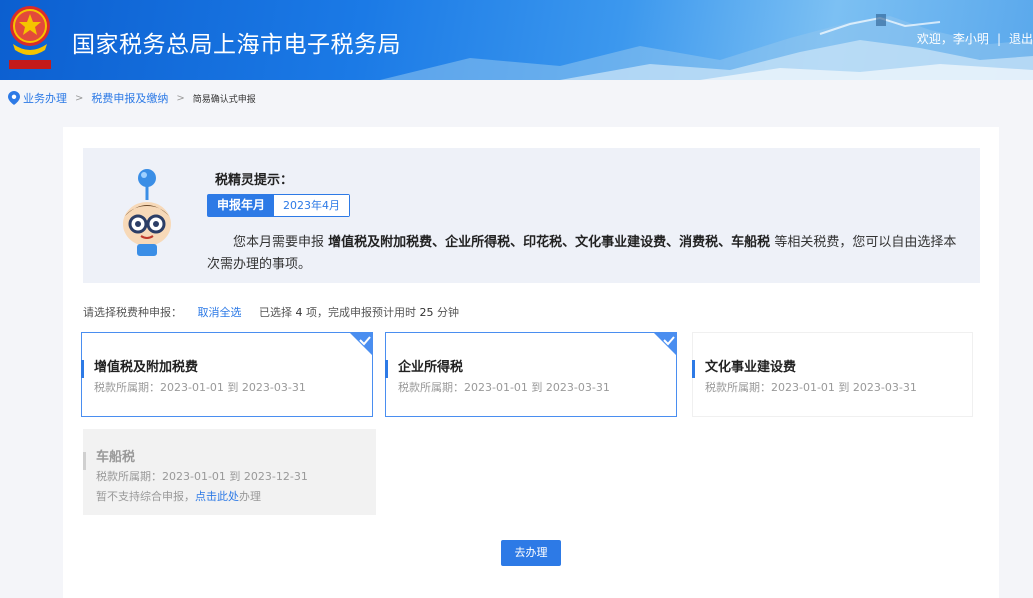 The image size is (1033, 598). I want to click on note-suffix: 办理, so click(250, 496).